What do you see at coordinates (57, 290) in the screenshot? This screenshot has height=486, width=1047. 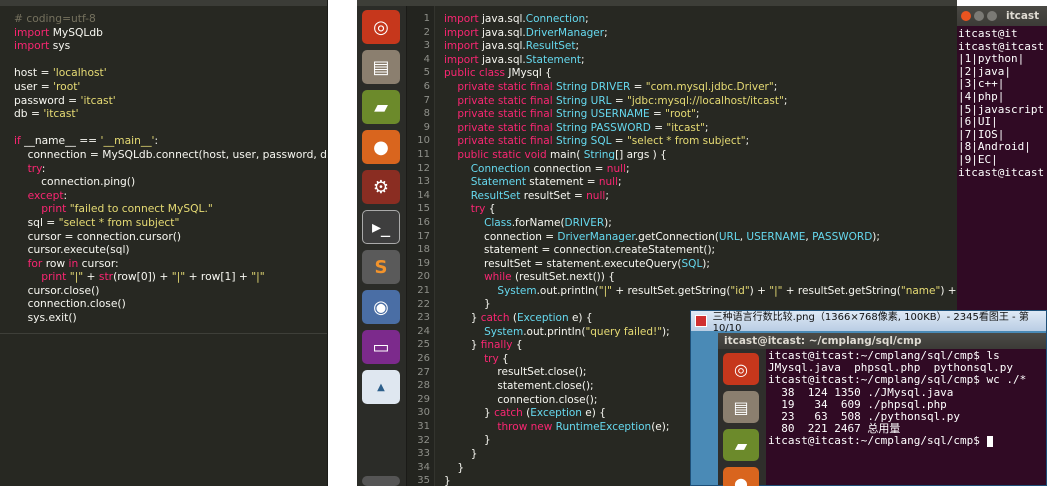 I see `code-line: cursor.close()` at bounding box center [57, 290].